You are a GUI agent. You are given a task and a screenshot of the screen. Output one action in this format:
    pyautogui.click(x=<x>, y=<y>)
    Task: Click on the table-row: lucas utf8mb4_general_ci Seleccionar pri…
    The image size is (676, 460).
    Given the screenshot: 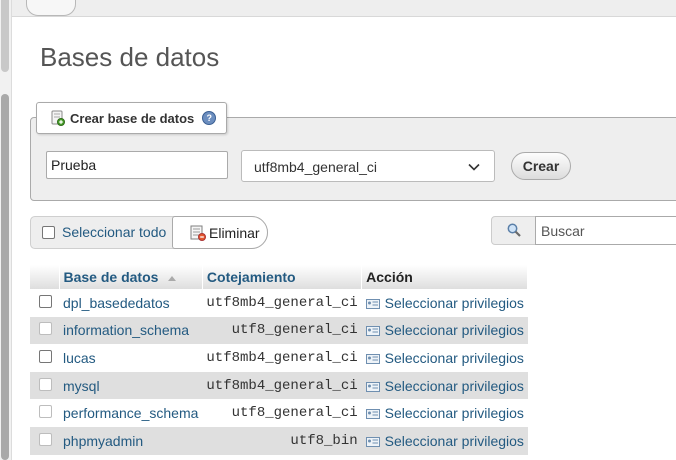 What is the action you would take?
    pyautogui.click(x=279, y=358)
    